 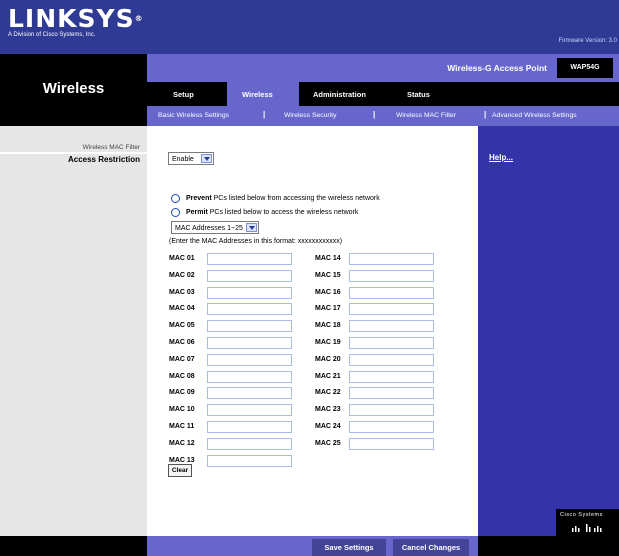 I want to click on mac-label: MAC 13, so click(x=182, y=460).